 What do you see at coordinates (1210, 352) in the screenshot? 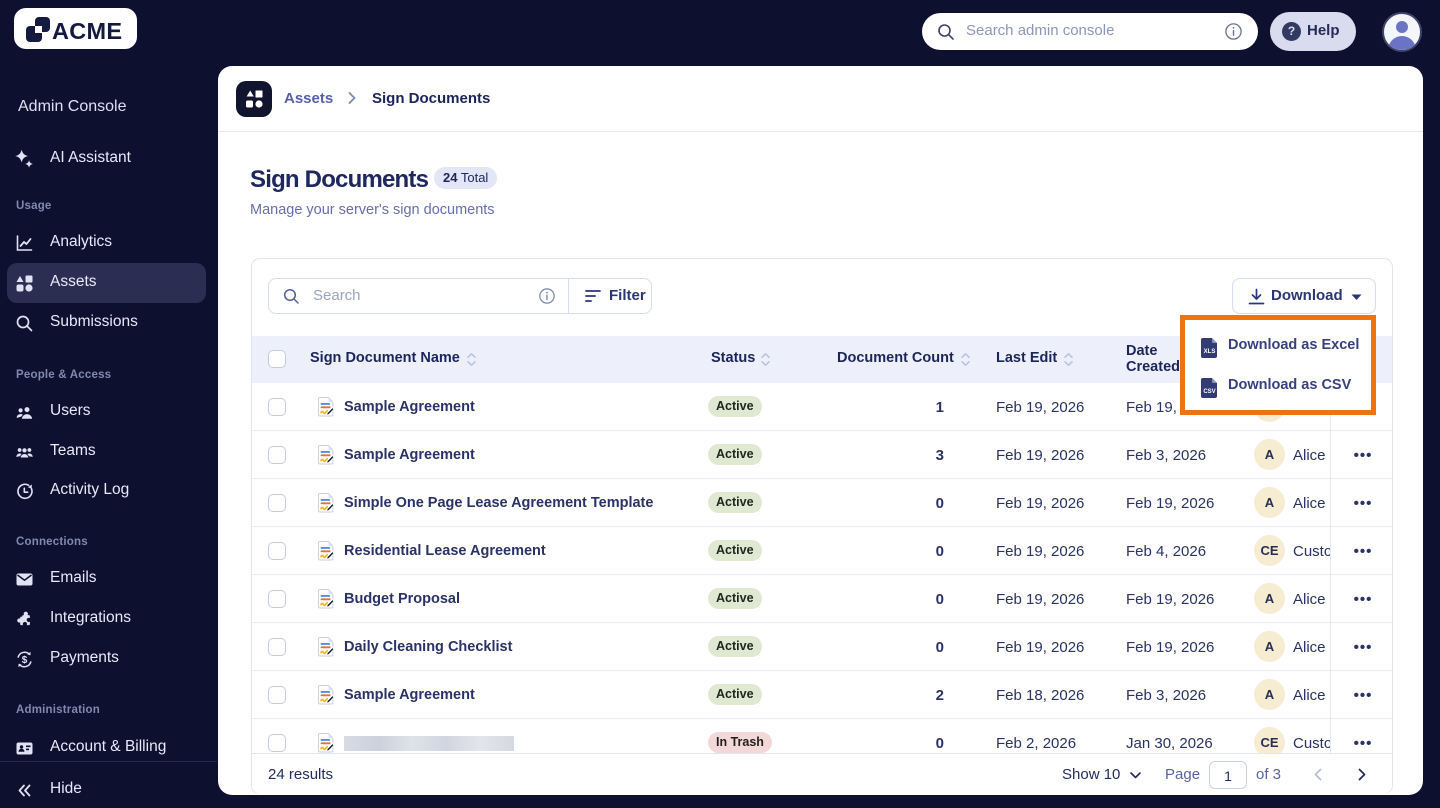
I see `svg-text: XLS` at bounding box center [1210, 352].